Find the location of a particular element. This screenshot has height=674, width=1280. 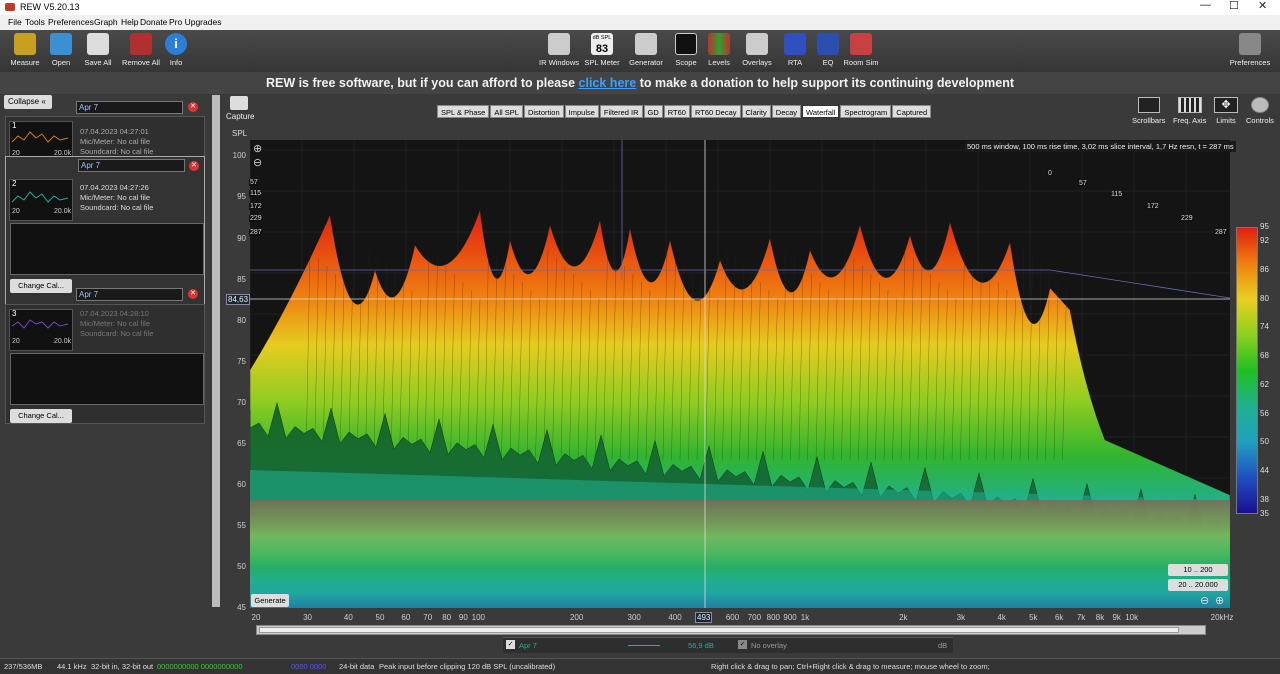

close-icon: ✕ is located at coordinates (1262, 6).